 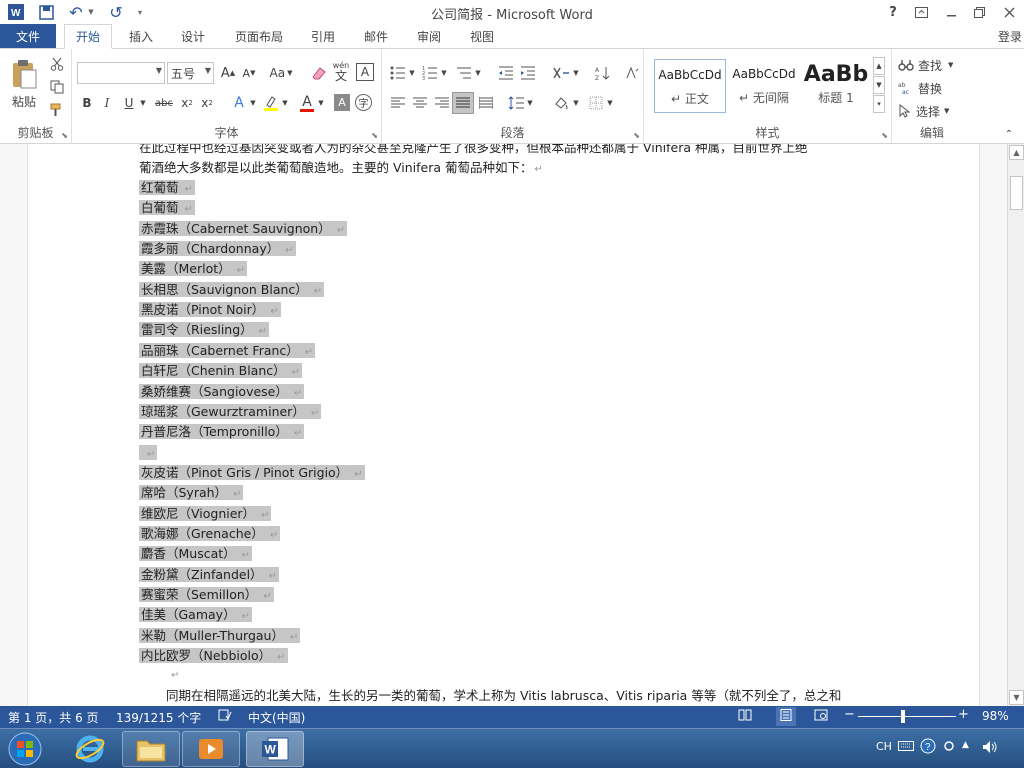 I want to click on file-explorer-icon, so click(x=151, y=749).